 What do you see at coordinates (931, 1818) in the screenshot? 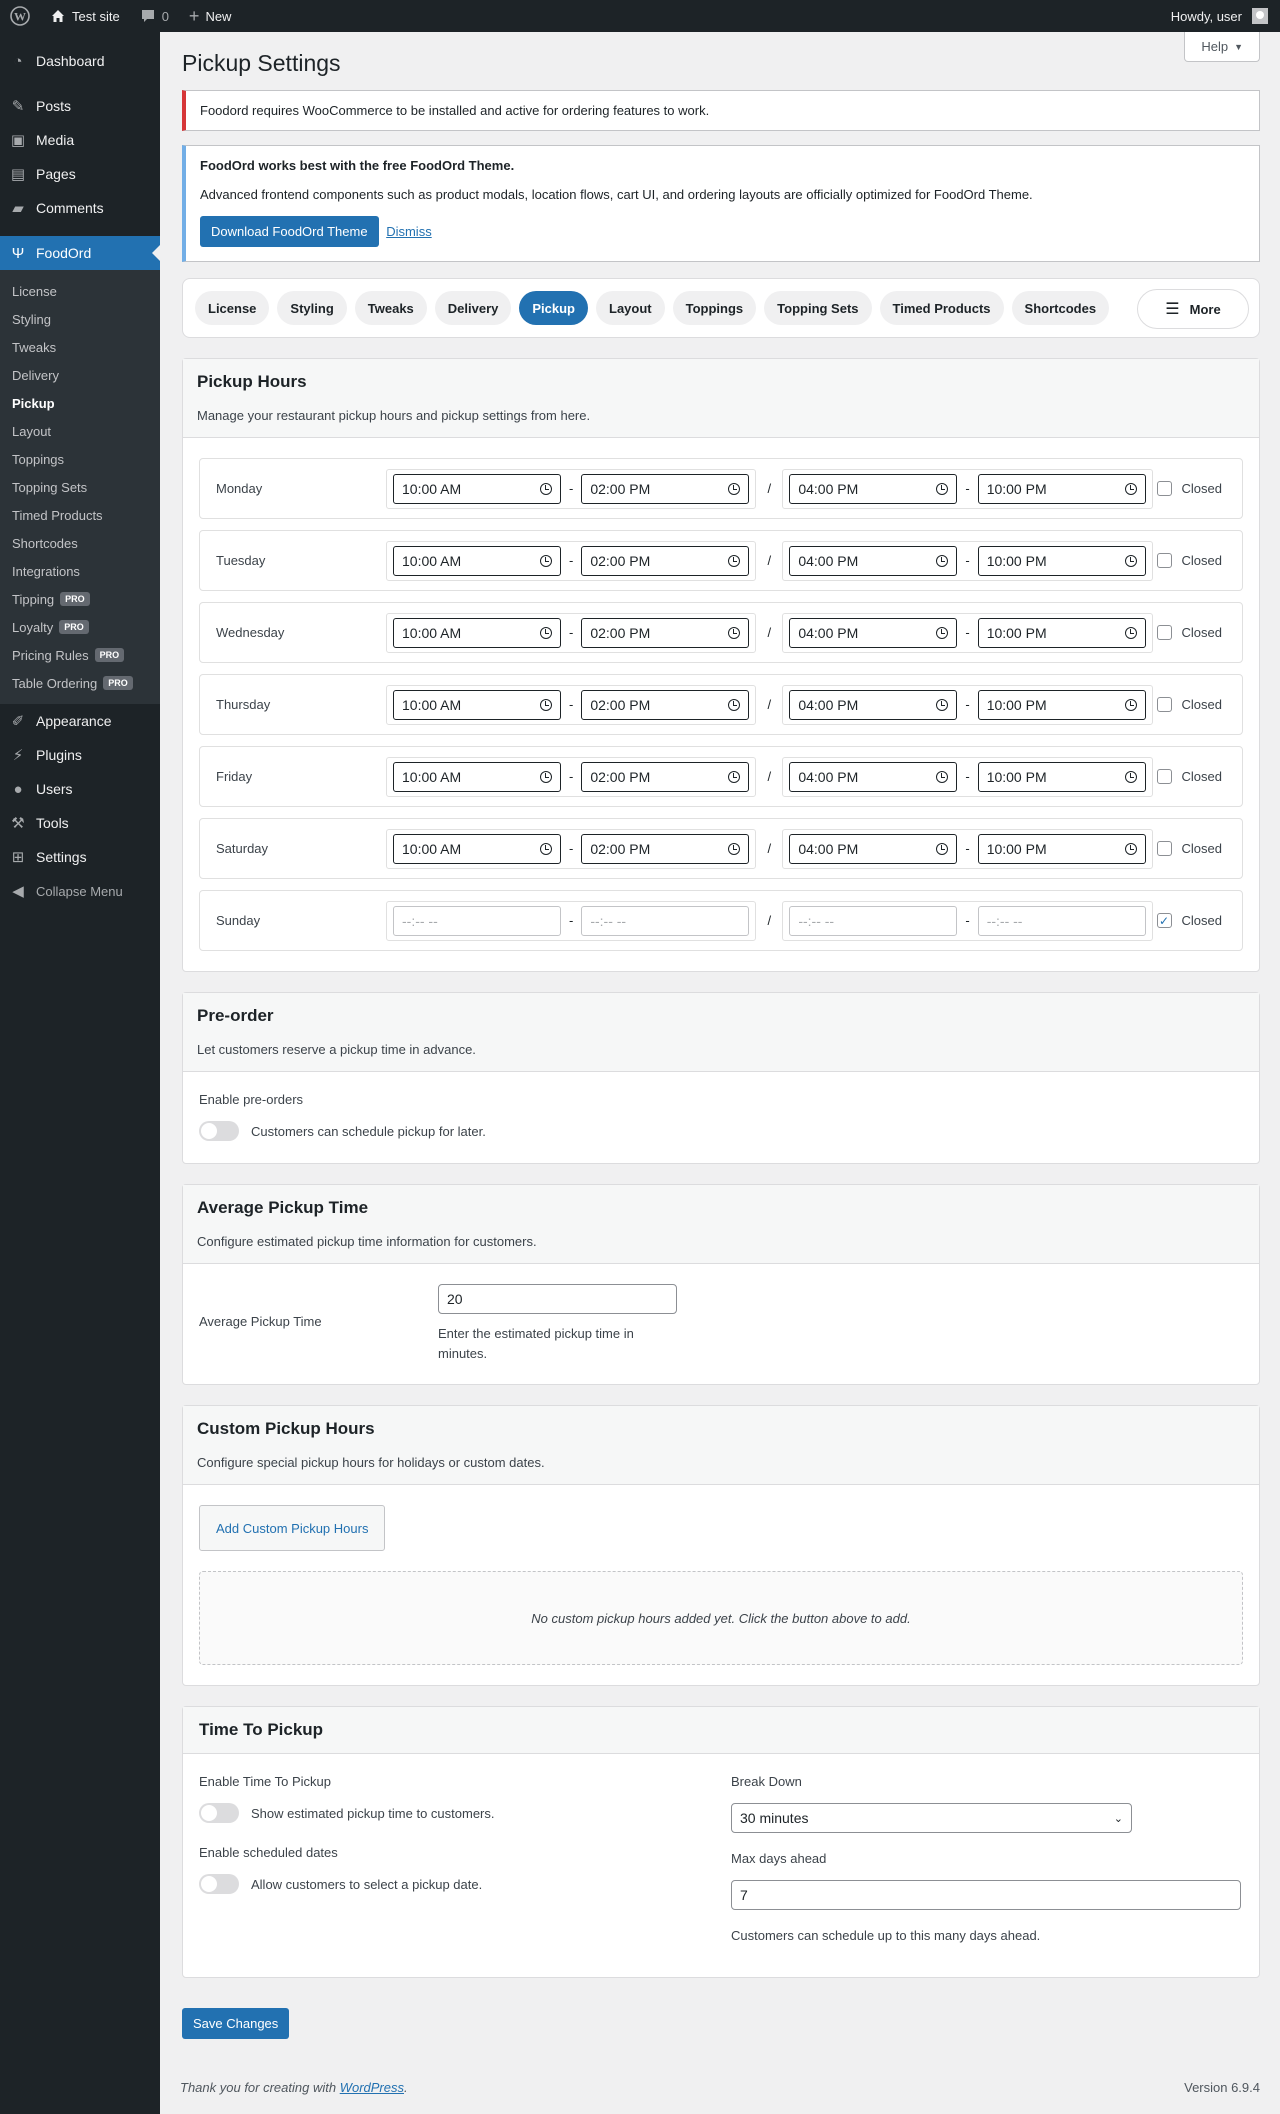
I see `breakdown-select: 30 minutes ⌄` at bounding box center [931, 1818].